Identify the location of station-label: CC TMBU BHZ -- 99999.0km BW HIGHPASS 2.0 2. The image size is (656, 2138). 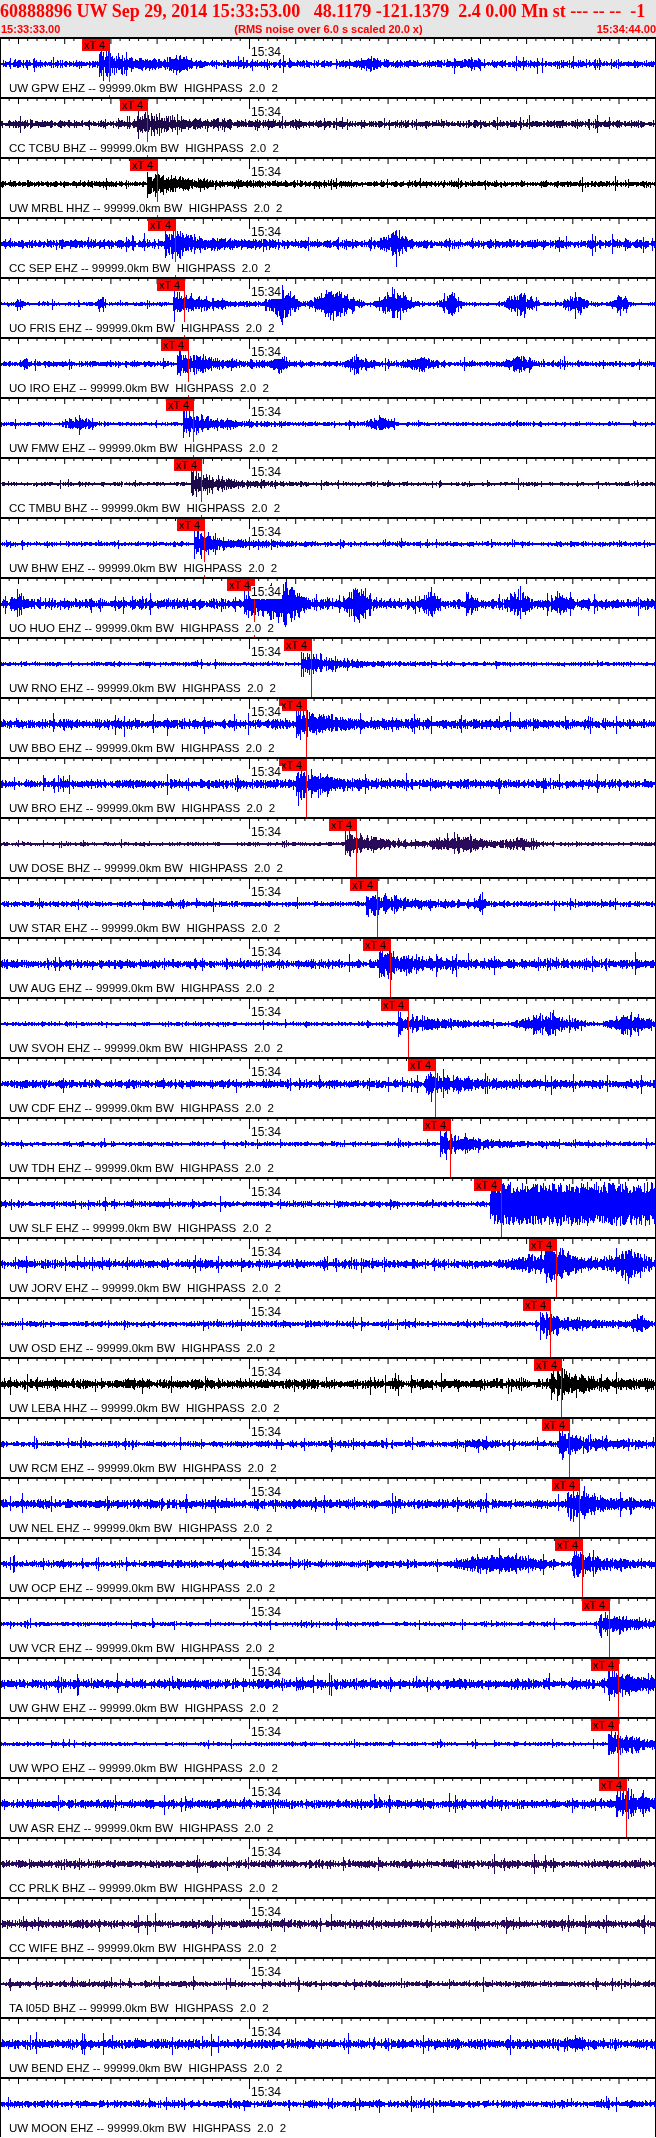
(145, 508).